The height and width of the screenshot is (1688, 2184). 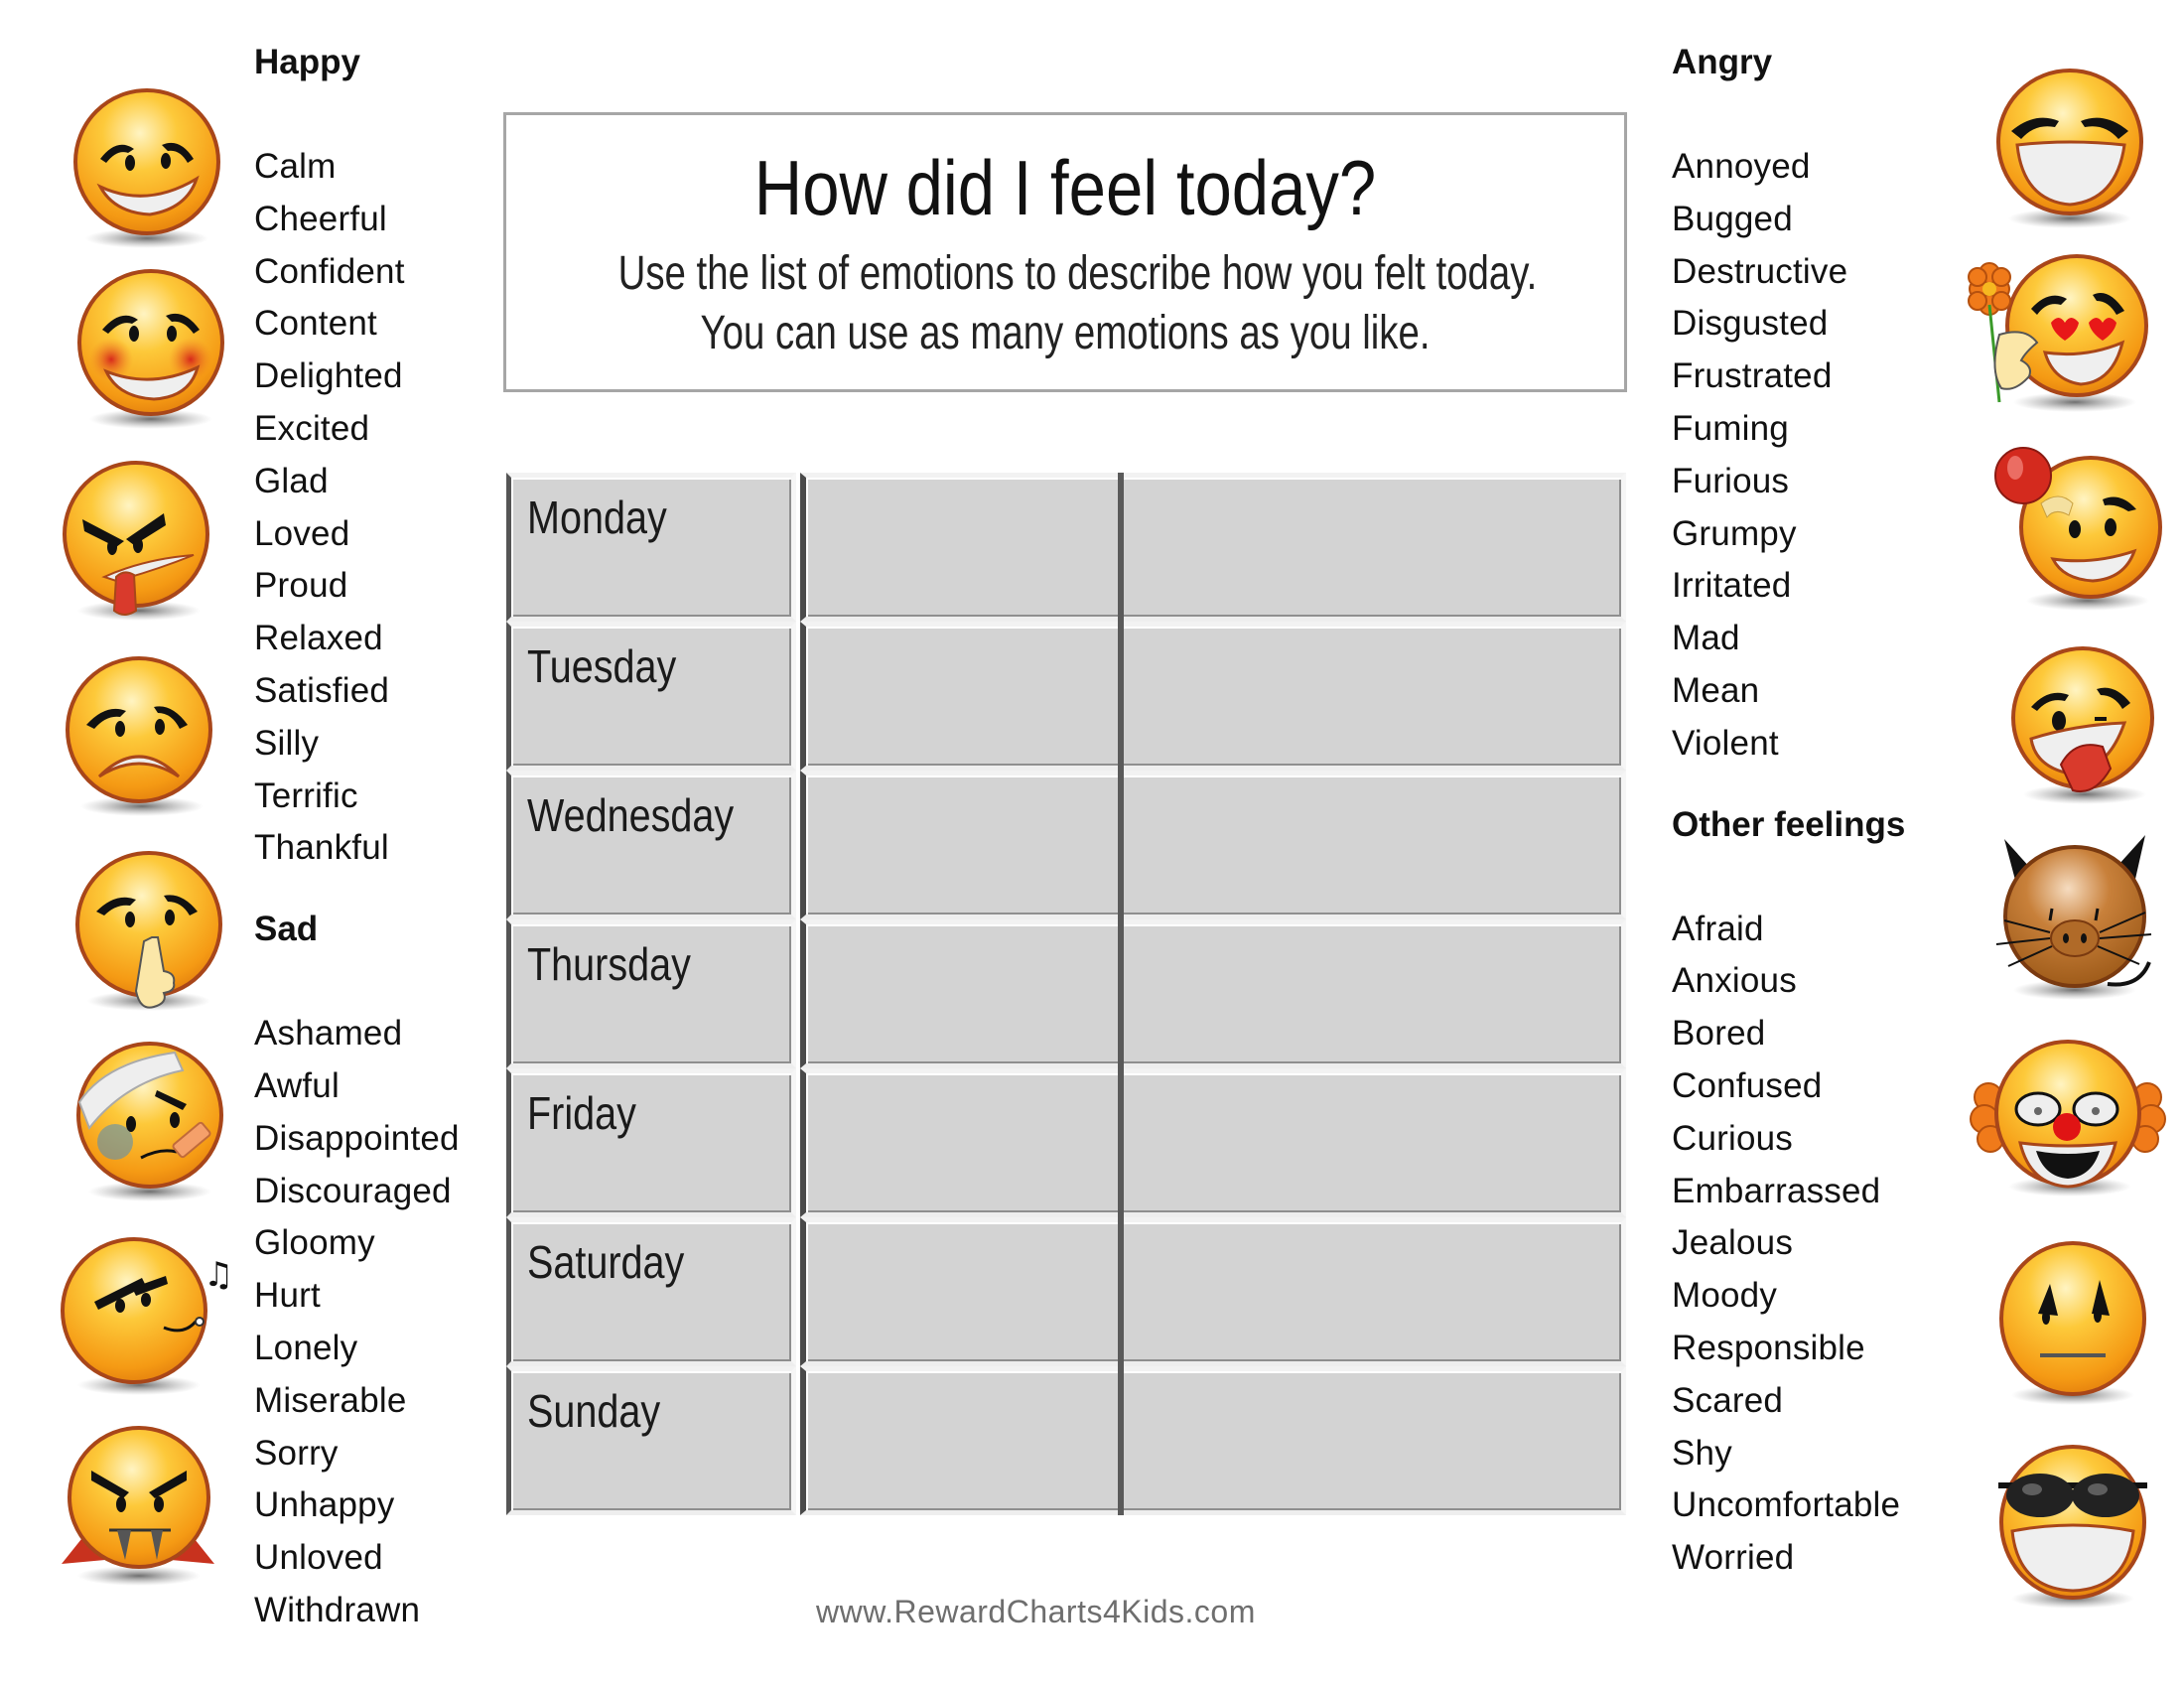 What do you see at coordinates (2061, 332) in the screenshot?
I see `in-love-flower-emoji-icon` at bounding box center [2061, 332].